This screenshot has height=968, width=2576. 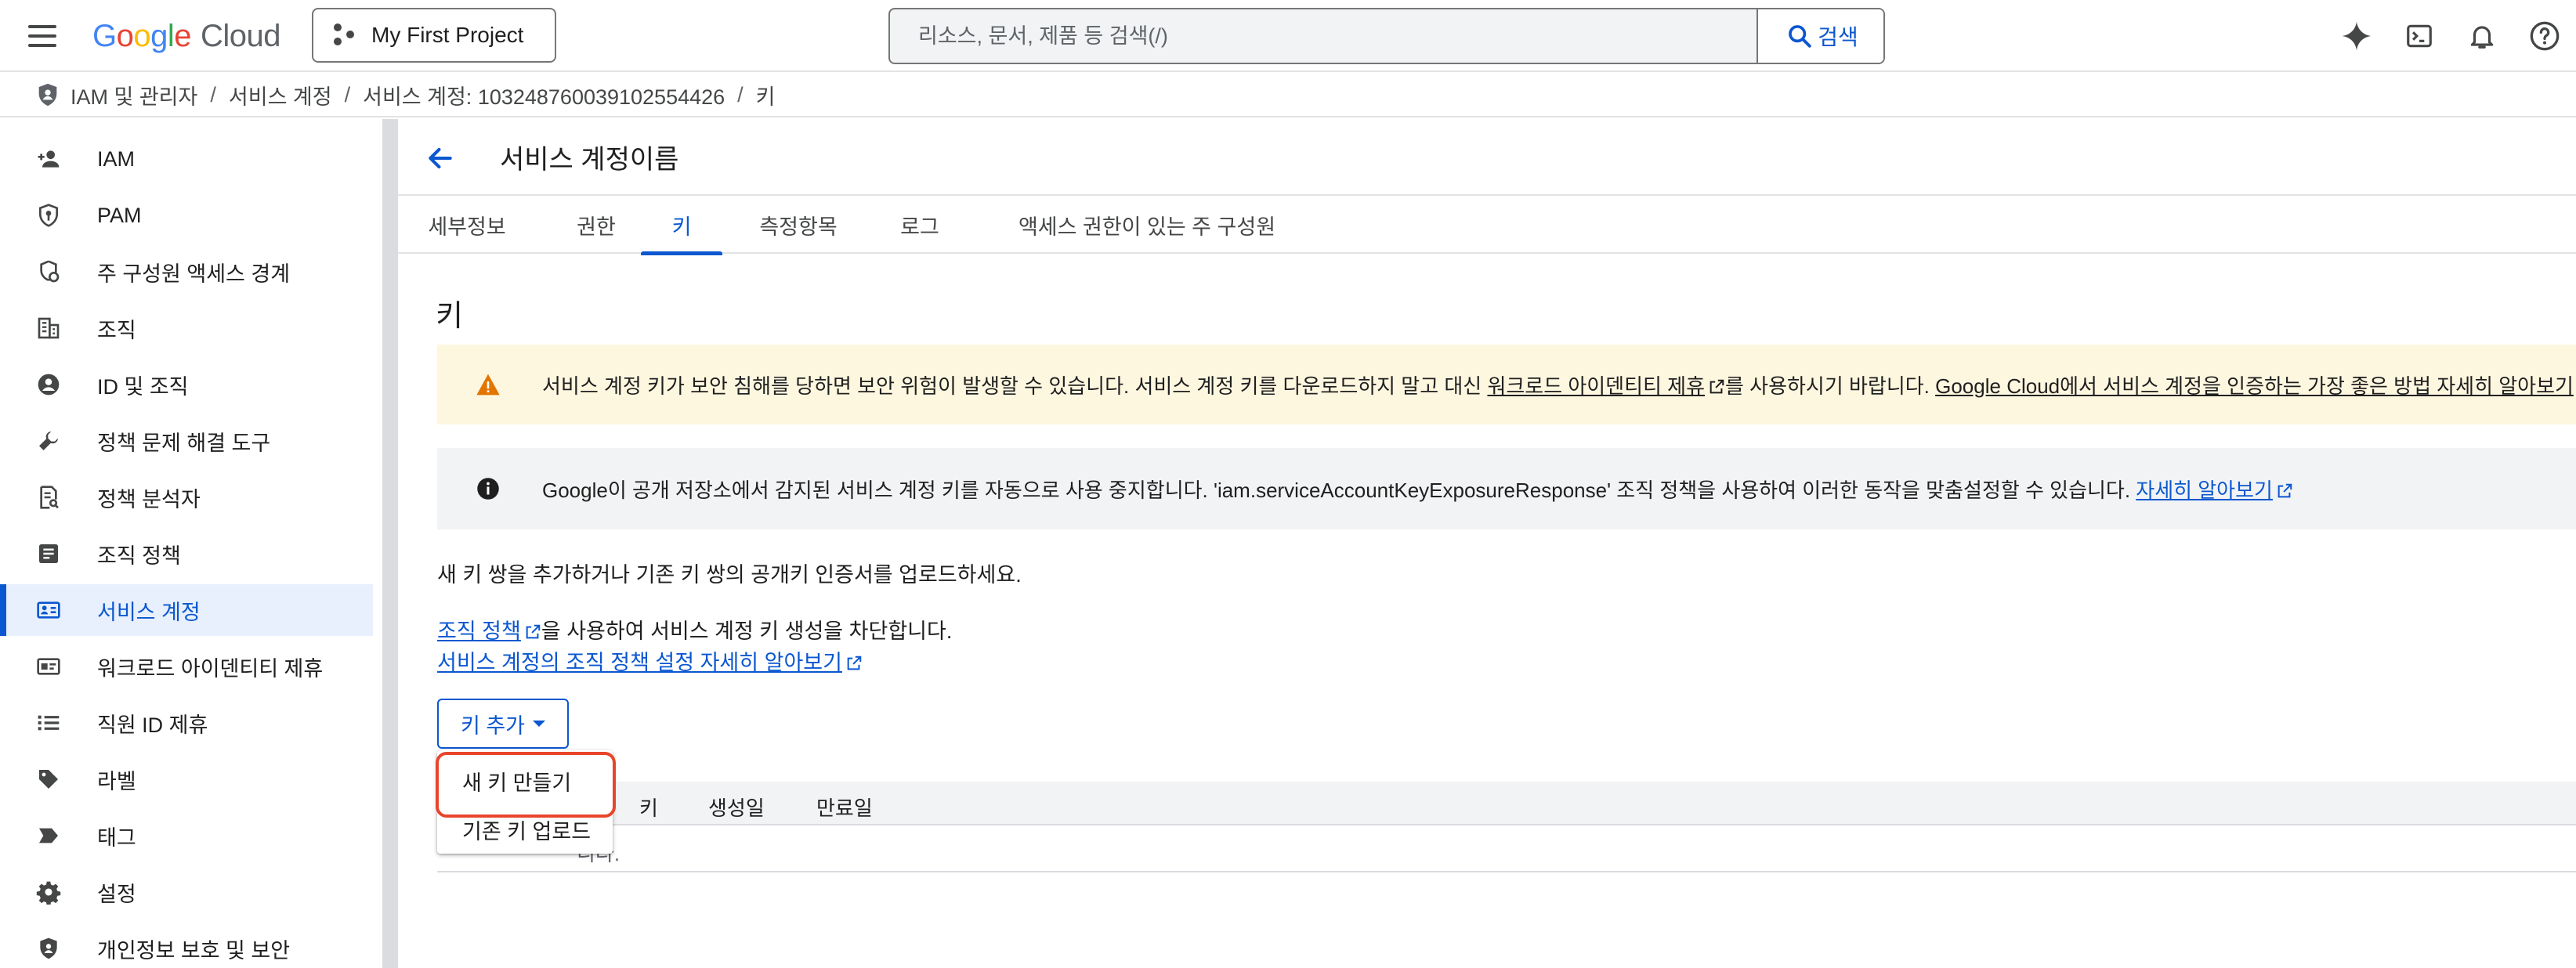 What do you see at coordinates (544, 95) in the screenshot?
I see `breadcrumb-service-account-id: 서비스 계정: 103248760039102554426` at bounding box center [544, 95].